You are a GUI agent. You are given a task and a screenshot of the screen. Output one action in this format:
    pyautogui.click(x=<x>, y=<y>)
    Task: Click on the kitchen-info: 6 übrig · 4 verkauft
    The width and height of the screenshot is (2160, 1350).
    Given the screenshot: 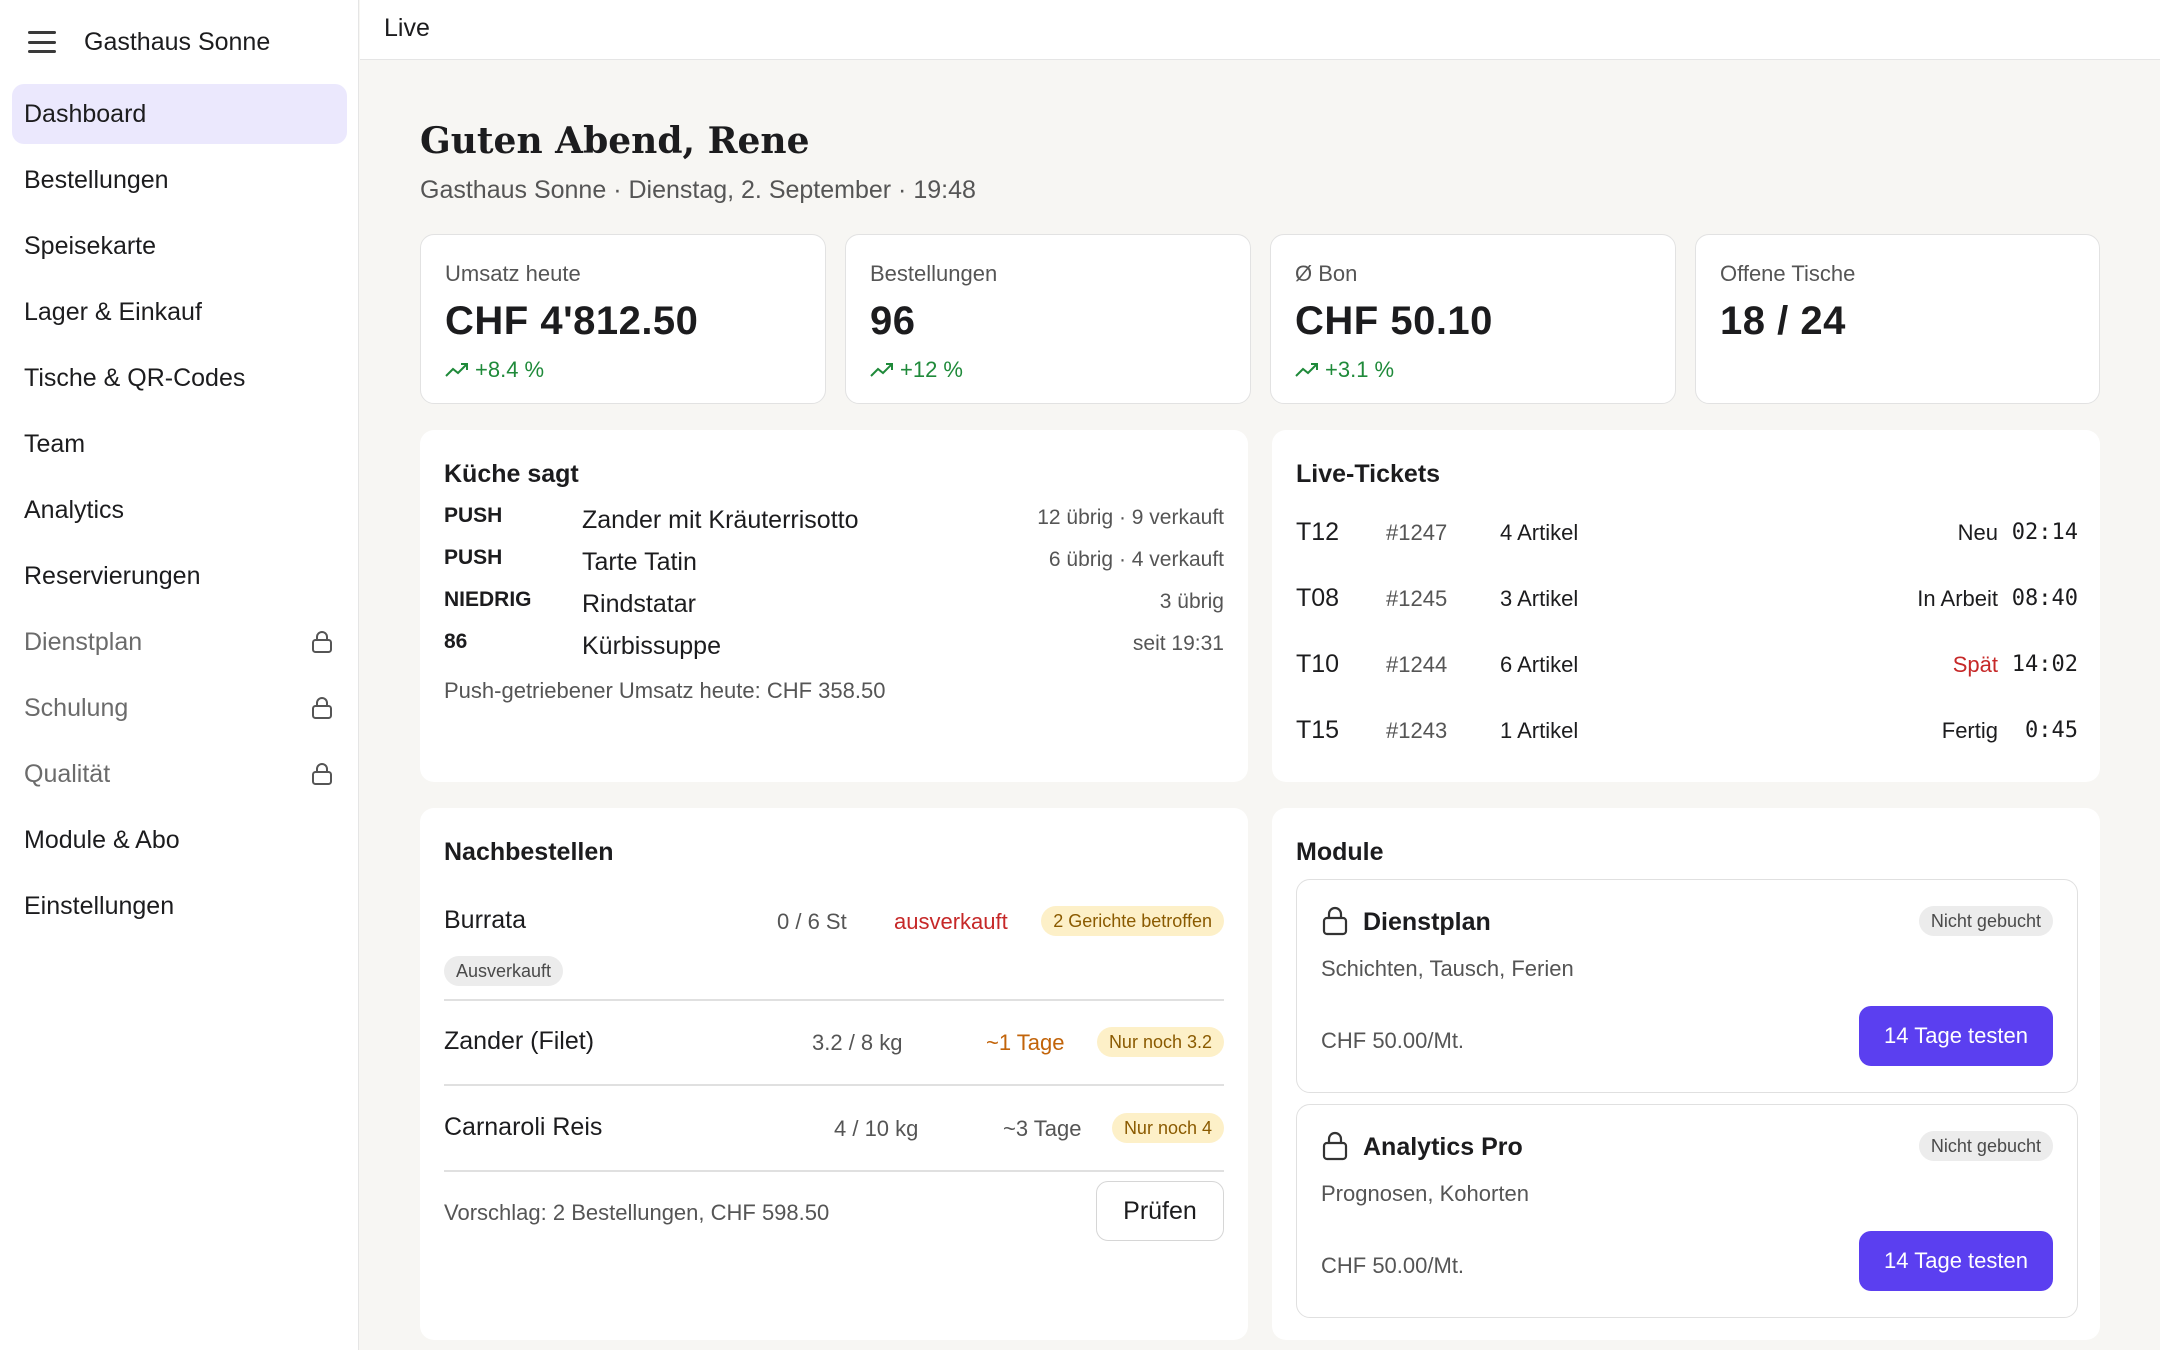 What is the action you would take?
    pyautogui.click(x=1136, y=559)
    